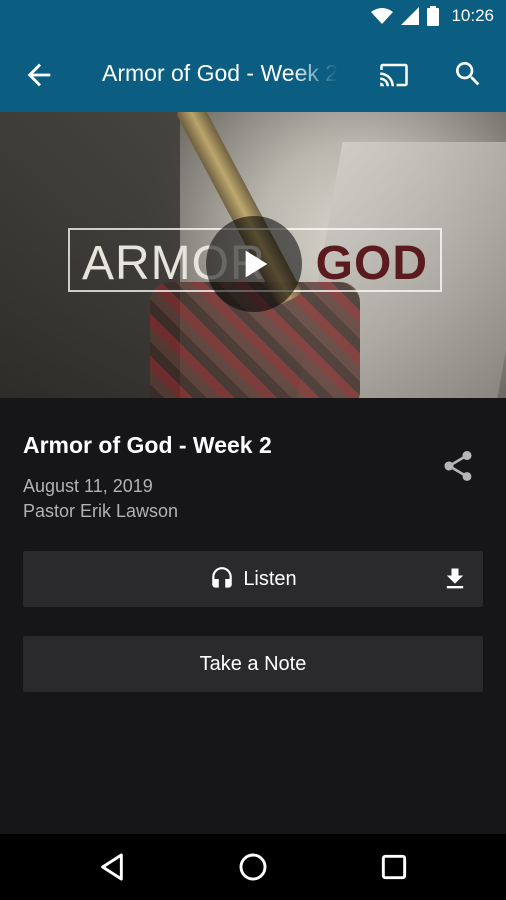  I want to click on cast-icon, so click(394, 75).